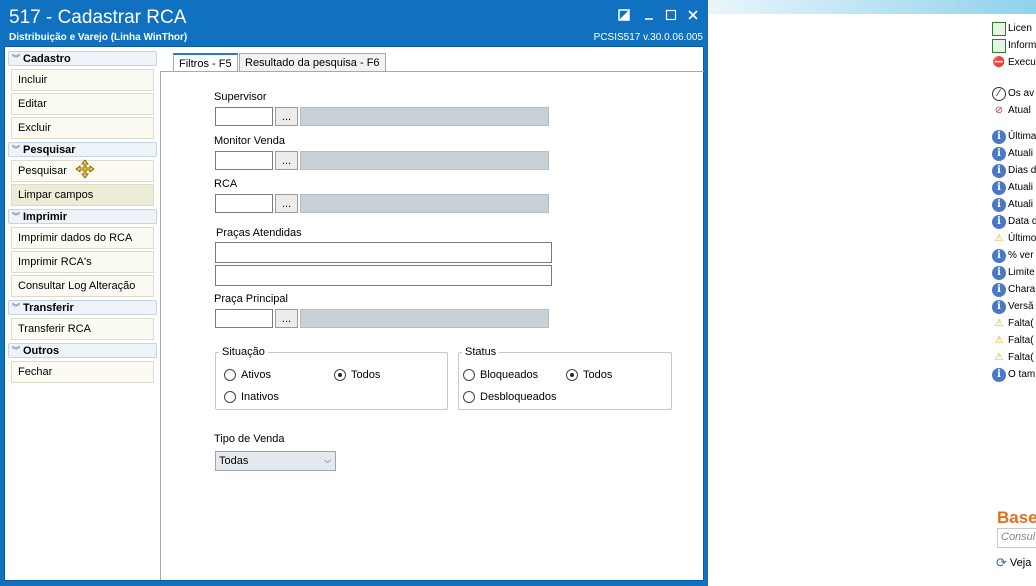 The height and width of the screenshot is (586, 1036). I want to click on background-list-item-label: Dias d, so click(1022, 170).